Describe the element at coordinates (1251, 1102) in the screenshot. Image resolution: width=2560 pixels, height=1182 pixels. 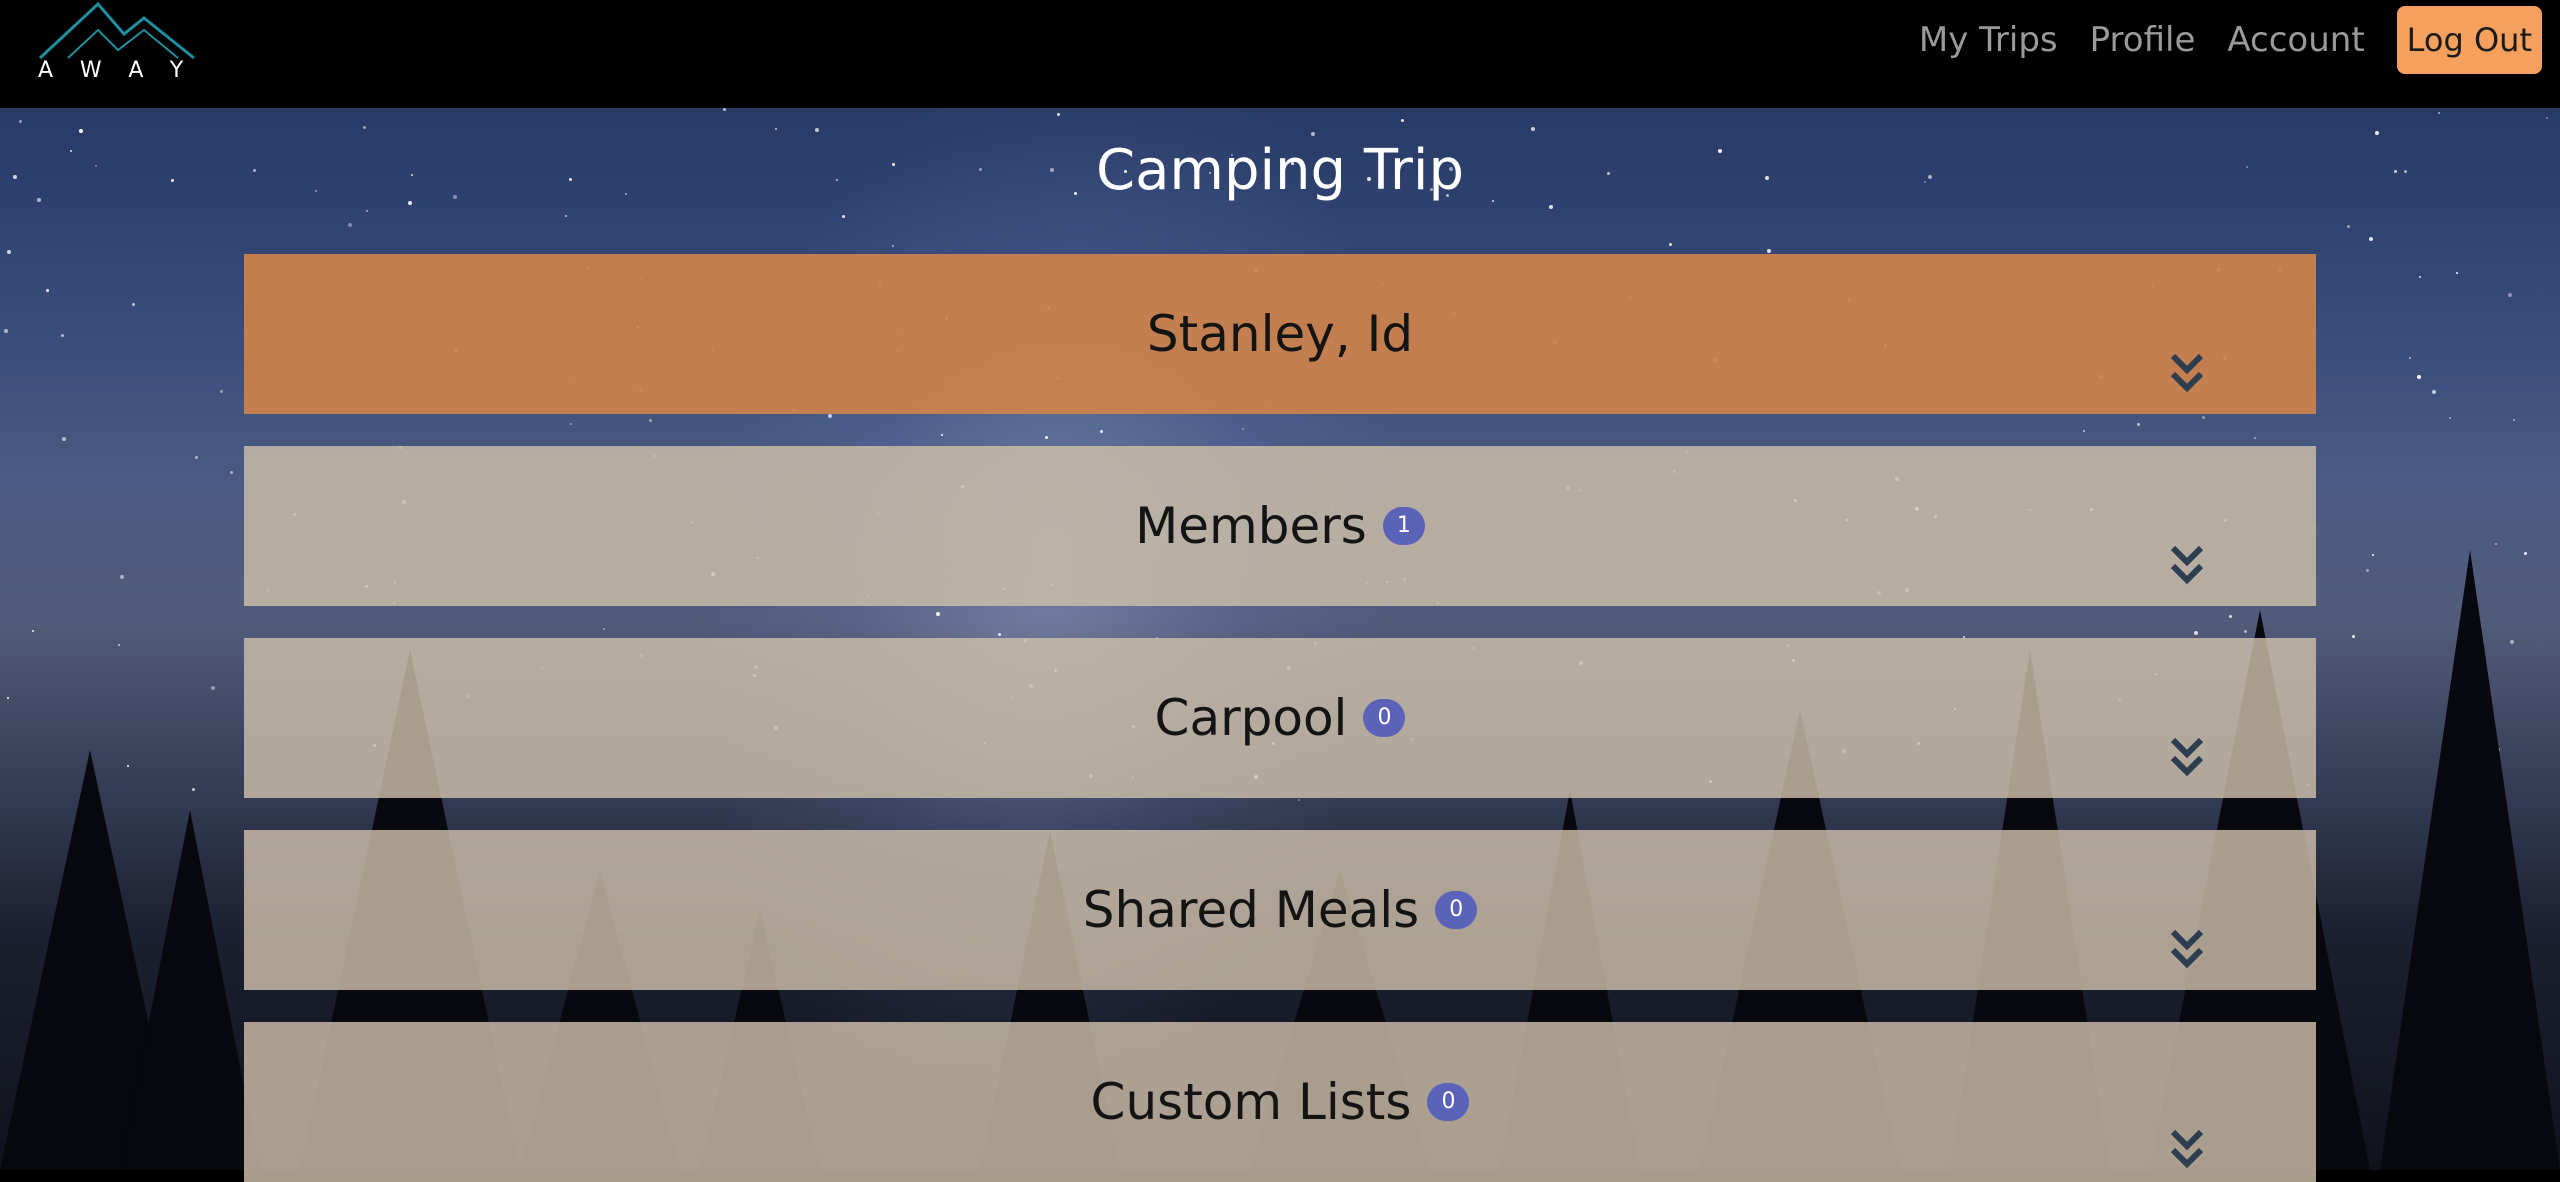
I see `panel-custom-lists-label: Custom Lists` at that location.